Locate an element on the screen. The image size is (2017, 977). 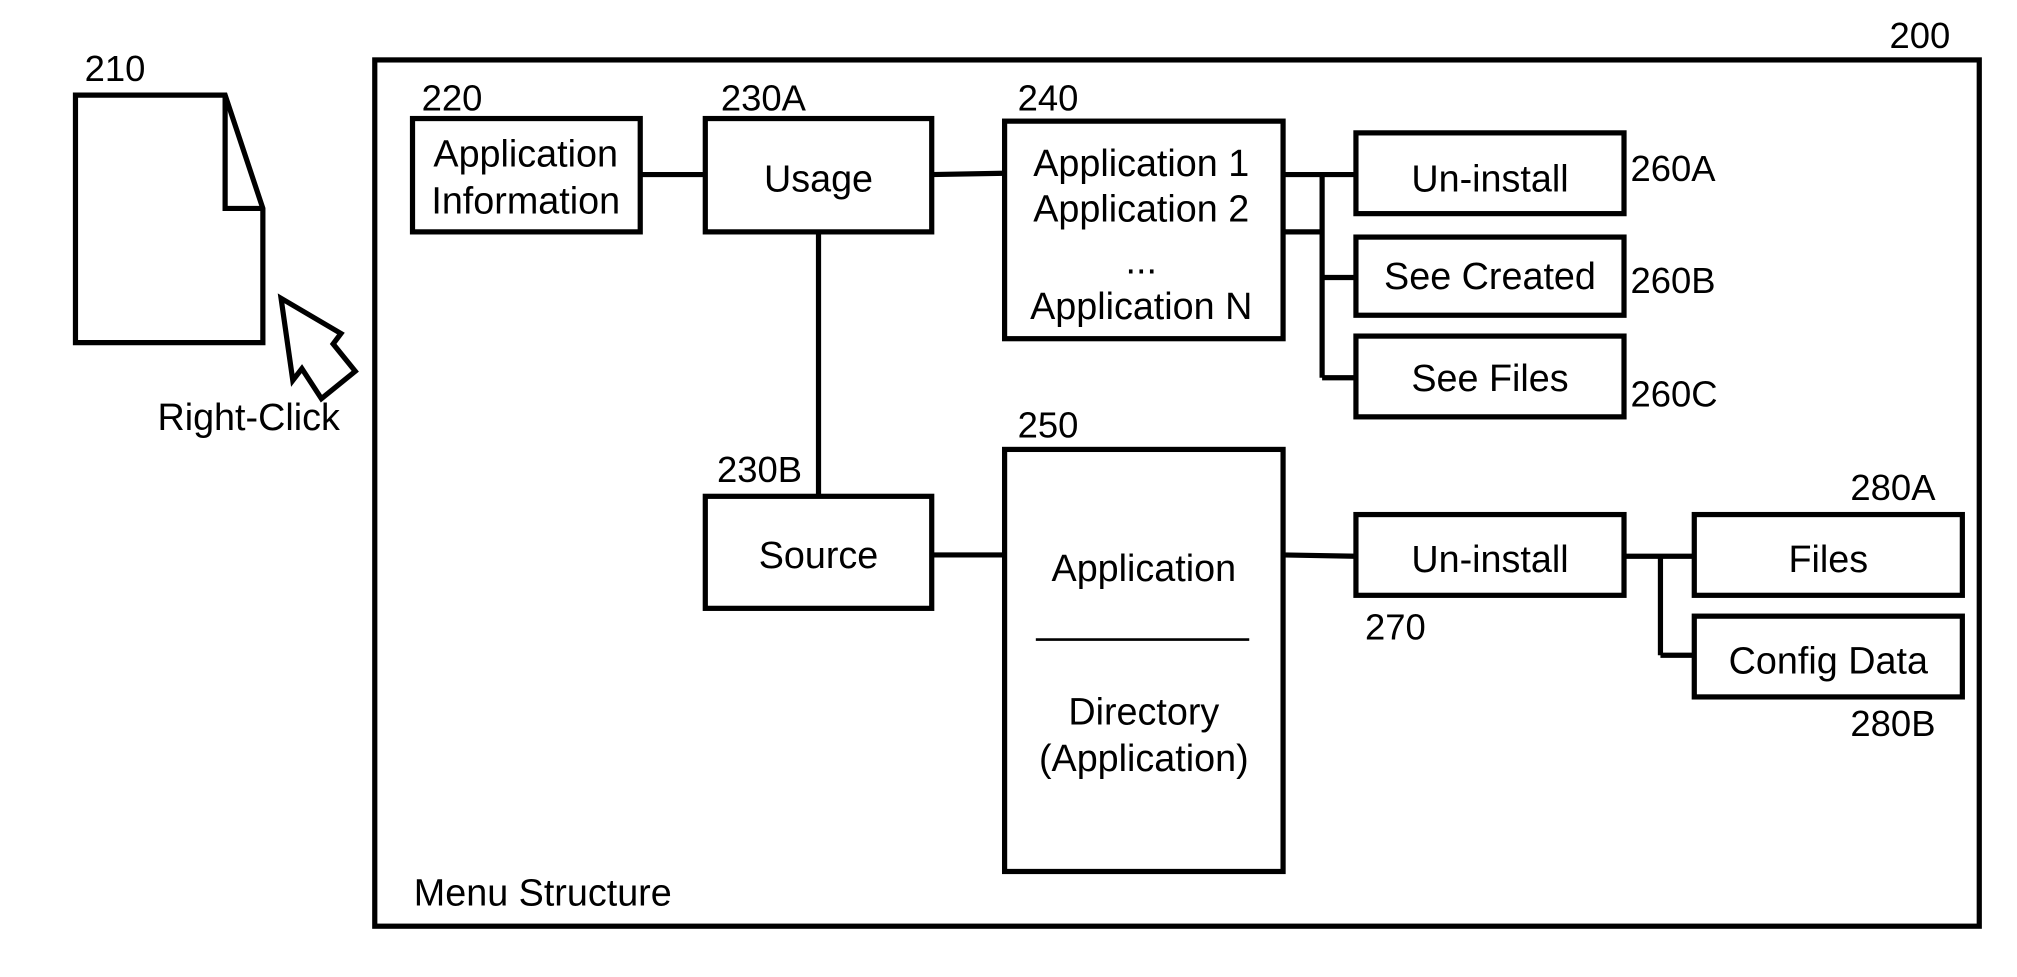
config-data-label: Config Data is located at coordinates (1828, 660).